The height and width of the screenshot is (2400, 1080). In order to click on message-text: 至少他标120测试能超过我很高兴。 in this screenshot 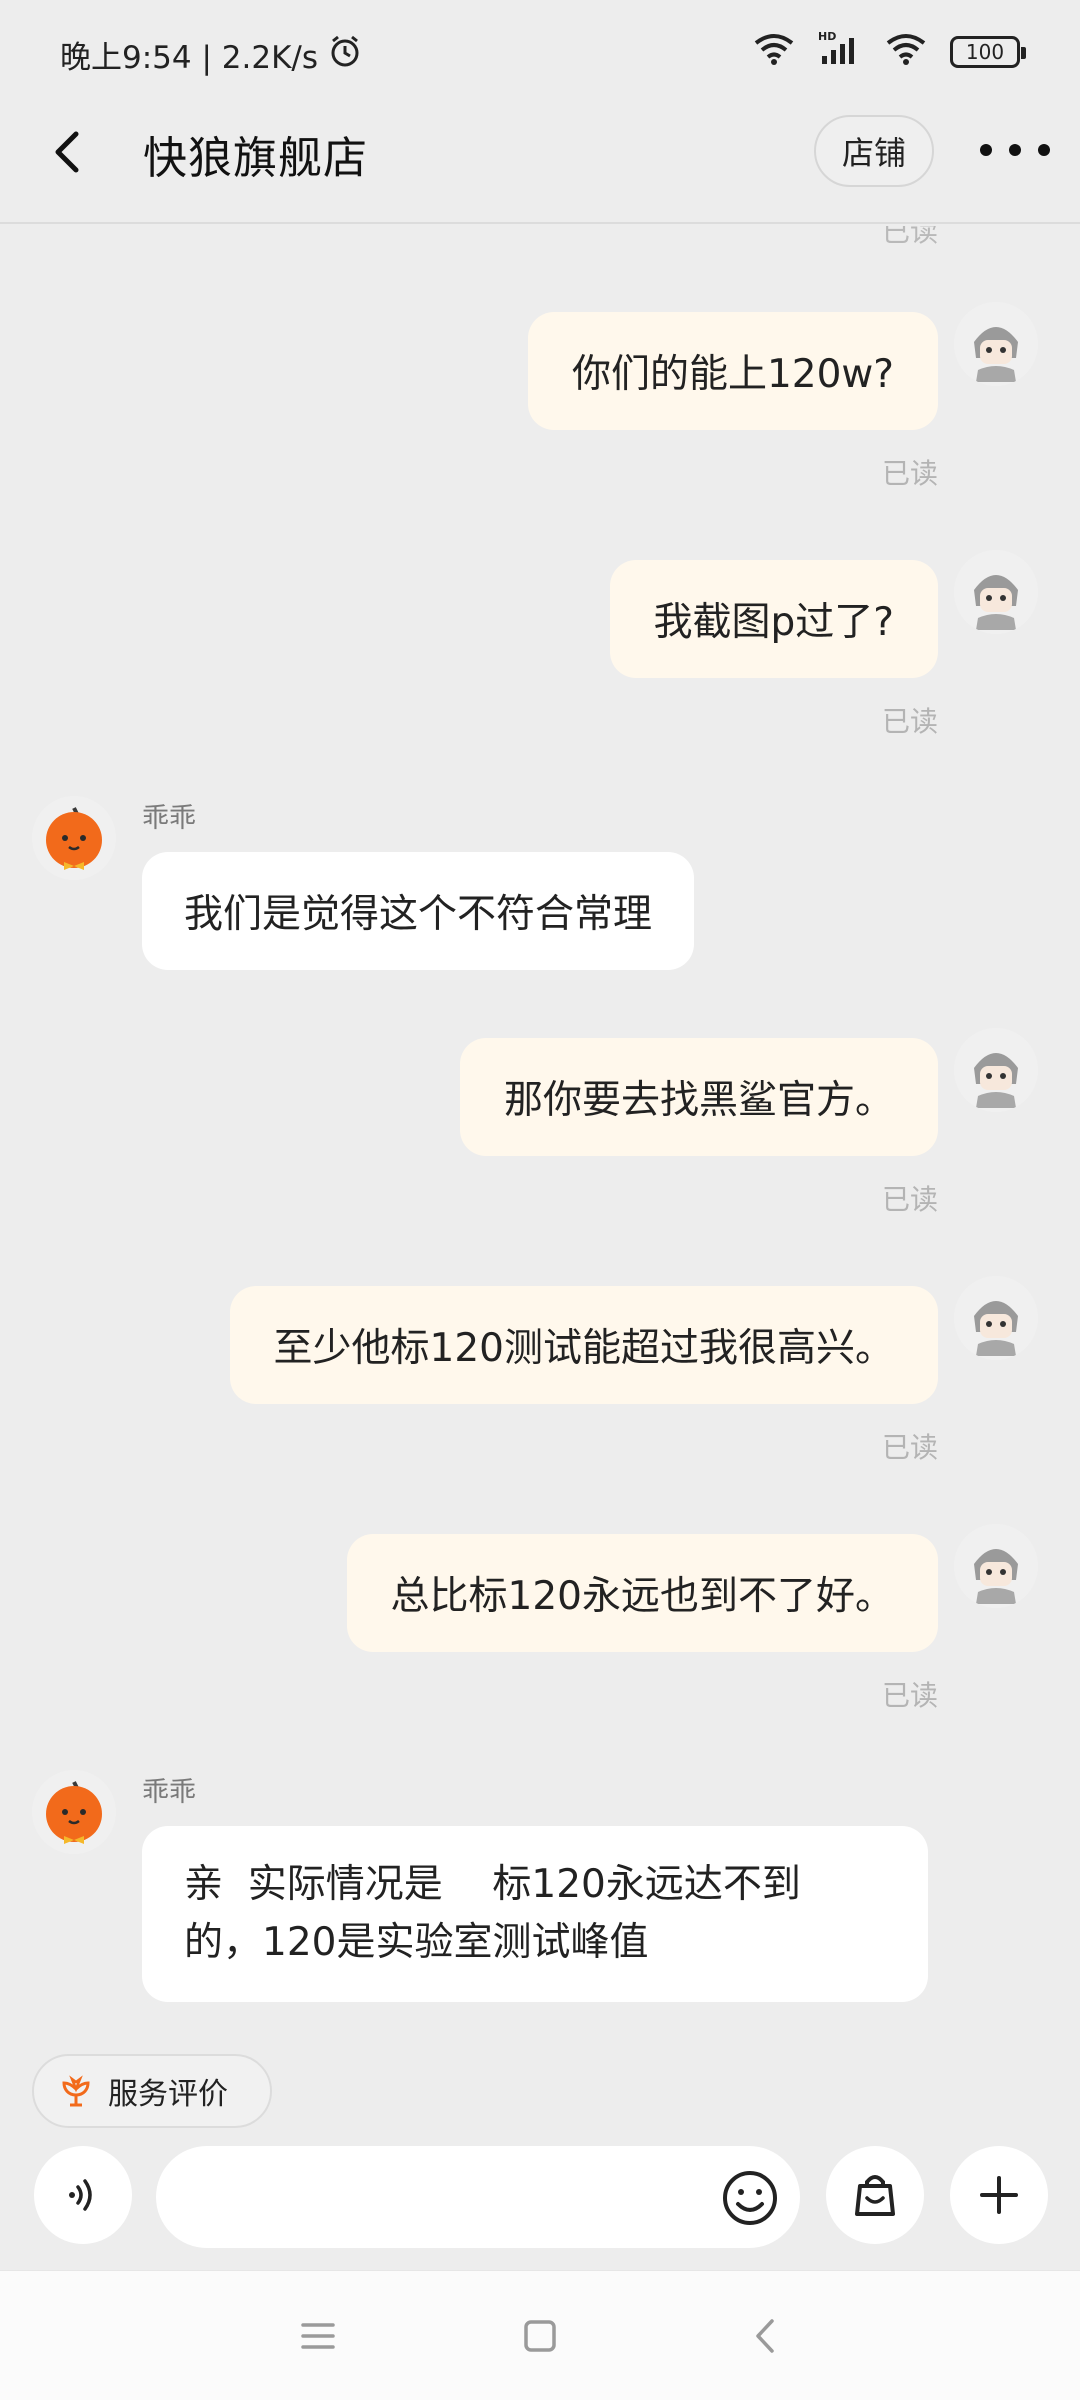, I will do `click(583, 1348)`.